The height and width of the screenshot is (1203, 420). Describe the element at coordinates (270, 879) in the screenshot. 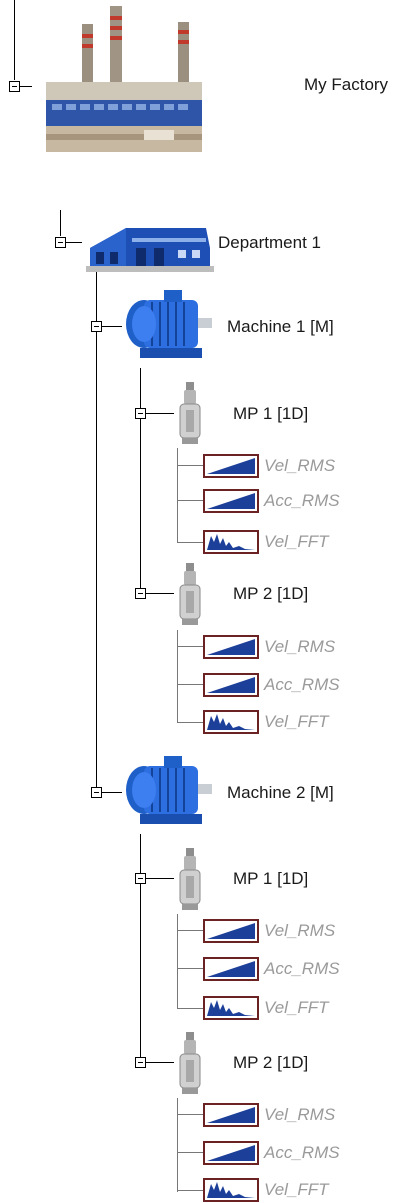

I see `tree-node-label-machine-2-mp-1: MP 1 [1D]` at that location.